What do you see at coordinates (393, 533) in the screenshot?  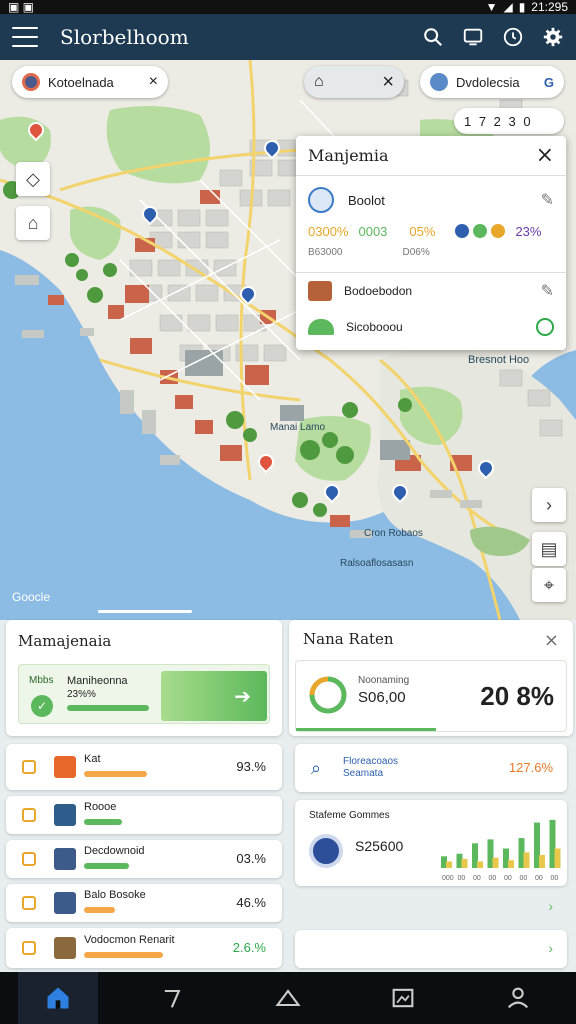 I see `map-label-dock: Cron Robaos` at bounding box center [393, 533].